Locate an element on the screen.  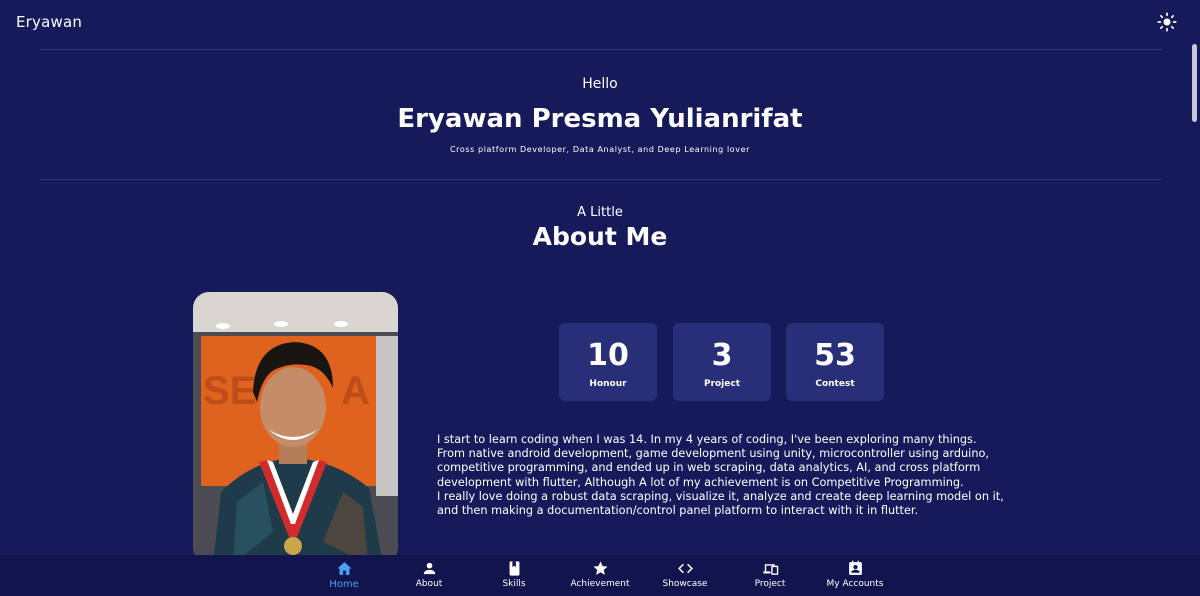
stat-value: 10 is located at coordinates (608, 355).